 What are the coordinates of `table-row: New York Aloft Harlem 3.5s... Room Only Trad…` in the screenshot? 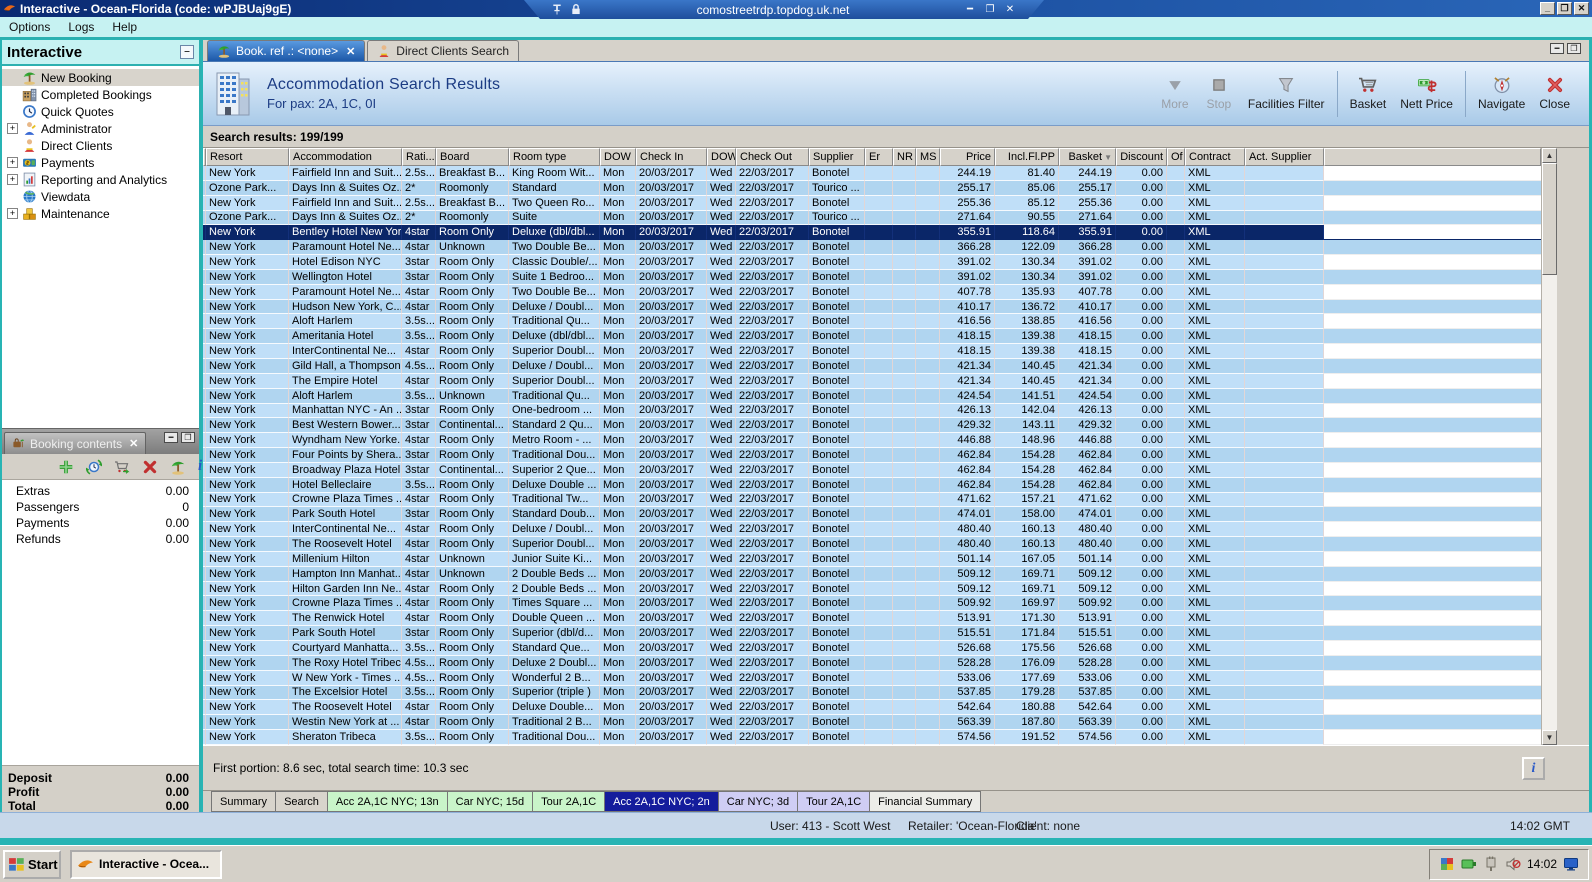 It's located at (872, 322).